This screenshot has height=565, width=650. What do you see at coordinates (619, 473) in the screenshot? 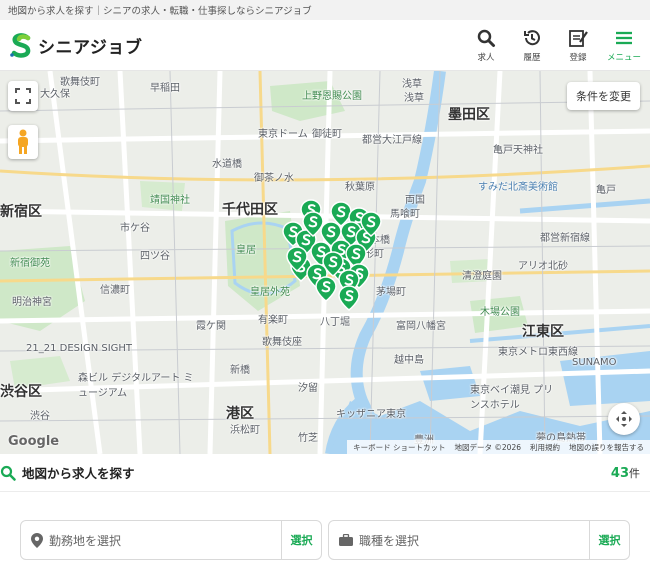
I see `result-count-number: 43` at bounding box center [619, 473].